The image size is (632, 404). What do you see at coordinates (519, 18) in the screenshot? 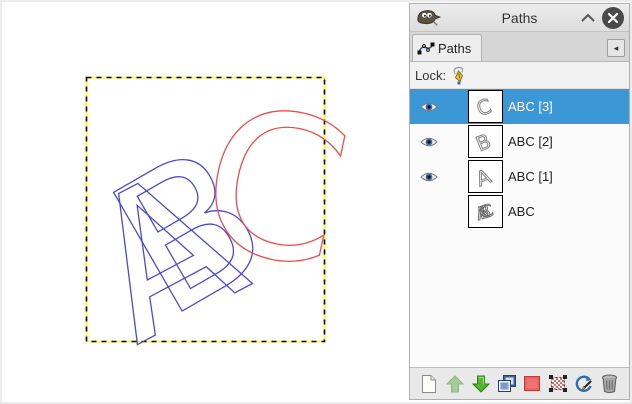
I see `panel-header: Paths` at bounding box center [519, 18].